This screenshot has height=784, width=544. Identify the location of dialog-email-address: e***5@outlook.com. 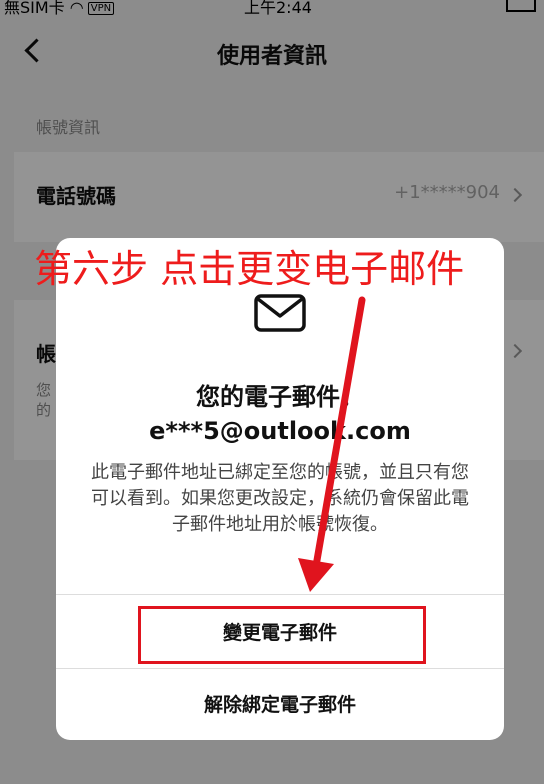
(280, 431).